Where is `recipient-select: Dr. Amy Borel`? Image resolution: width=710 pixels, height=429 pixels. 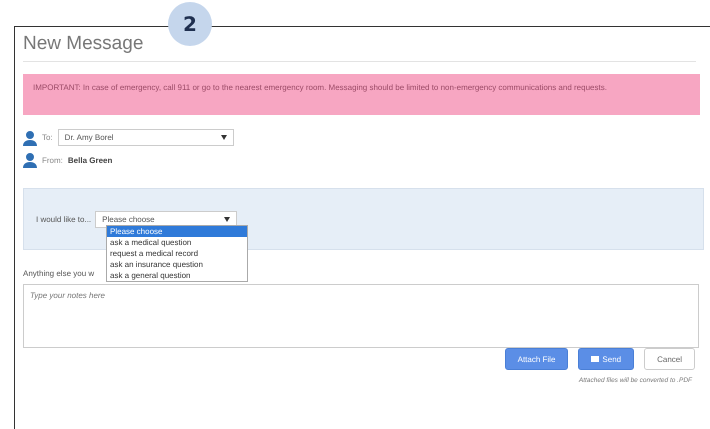 recipient-select: Dr. Amy Borel is located at coordinates (146, 137).